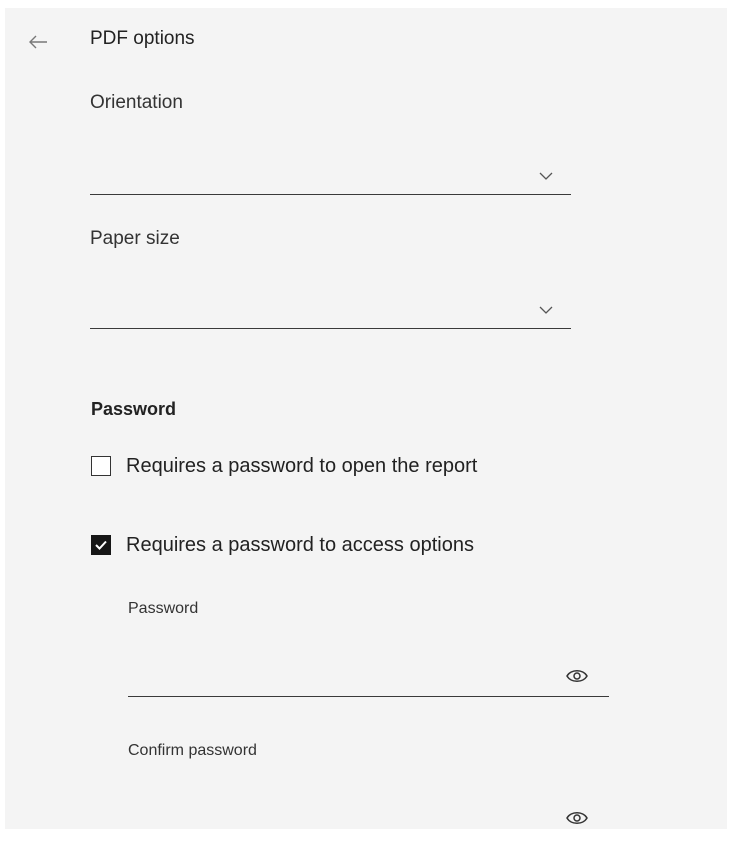 The height and width of the screenshot is (855, 733). I want to click on checkmark-icon, so click(101, 545).